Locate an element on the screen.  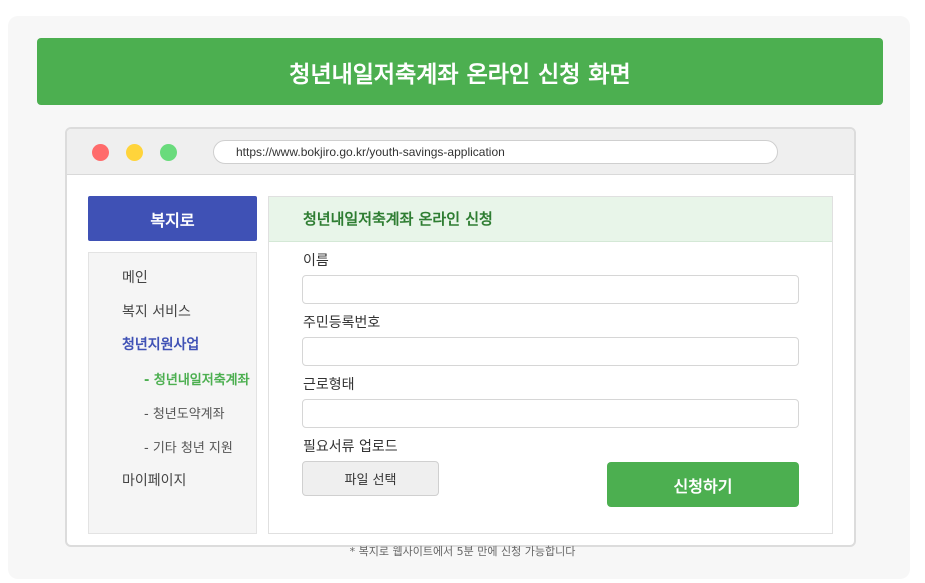
file-select-label: 파일 선택 is located at coordinates (370, 480).